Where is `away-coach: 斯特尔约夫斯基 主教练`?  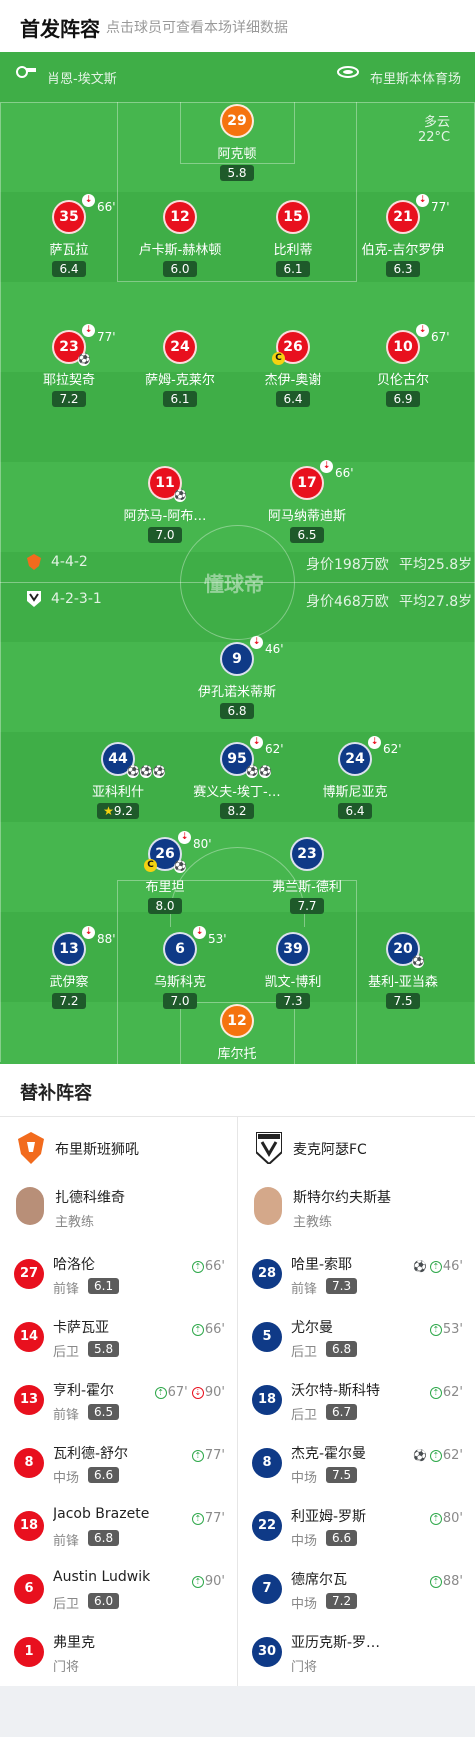 away-coach: 斯特尔约夫斯基 主教练 is located at coordinates (356, 1210).